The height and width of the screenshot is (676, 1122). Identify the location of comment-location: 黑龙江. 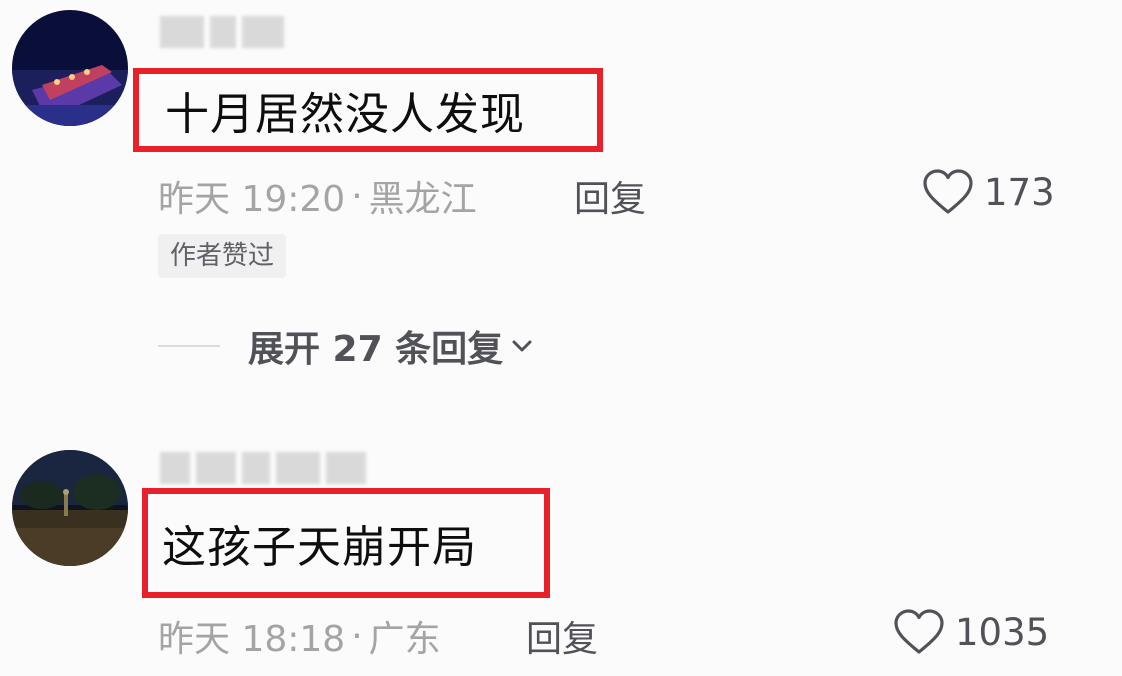
(422, 199).